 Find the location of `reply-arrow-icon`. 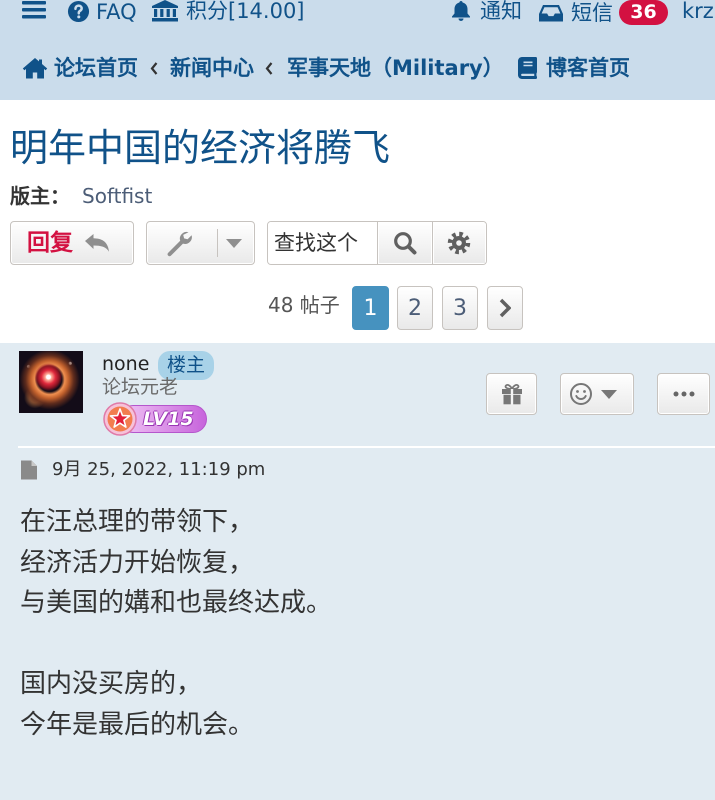

reply-arrow-icon is located at coordinates (97, 243).